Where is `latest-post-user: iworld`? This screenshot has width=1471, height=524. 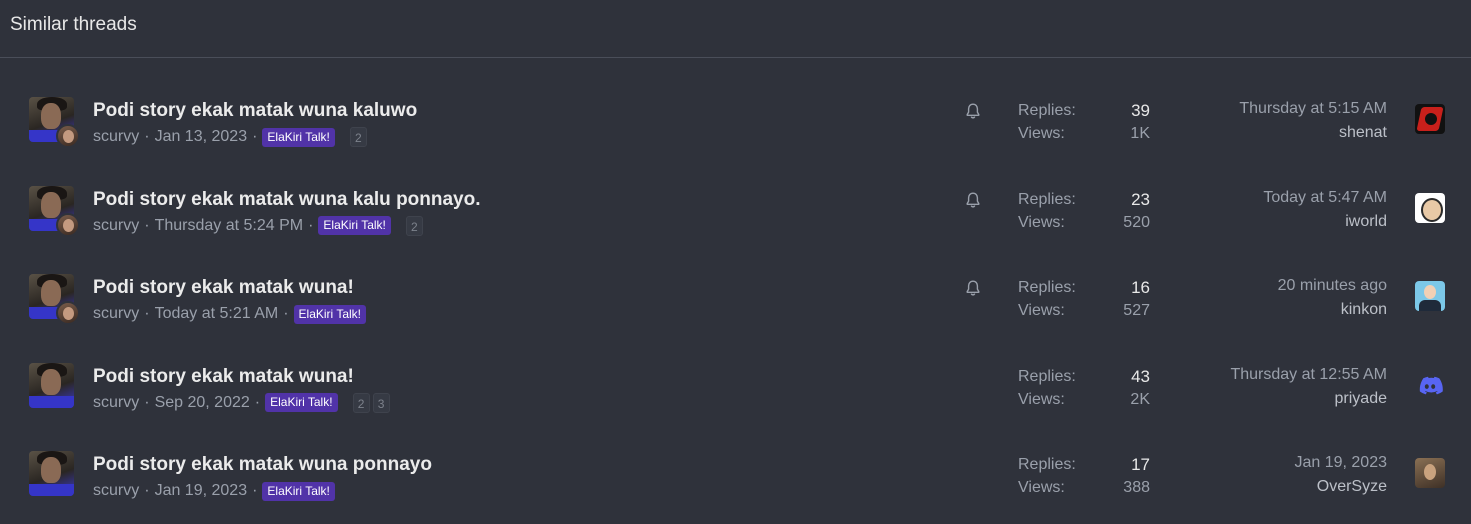 latest-post-user: iworld is located at coordinates (1325, 224).